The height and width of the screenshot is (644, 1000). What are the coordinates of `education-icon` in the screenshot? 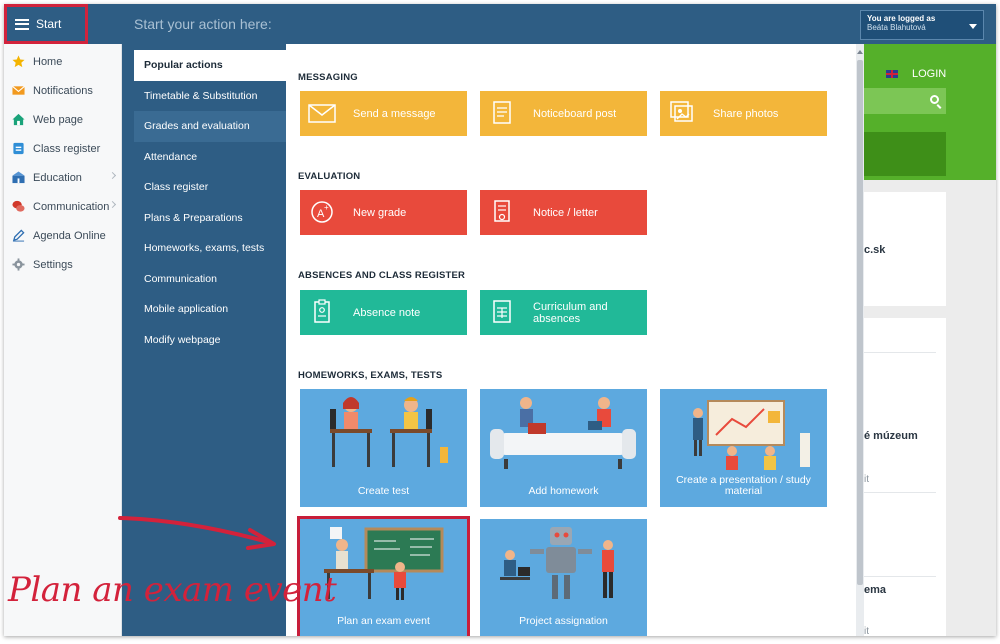 It's located at (18, 177).